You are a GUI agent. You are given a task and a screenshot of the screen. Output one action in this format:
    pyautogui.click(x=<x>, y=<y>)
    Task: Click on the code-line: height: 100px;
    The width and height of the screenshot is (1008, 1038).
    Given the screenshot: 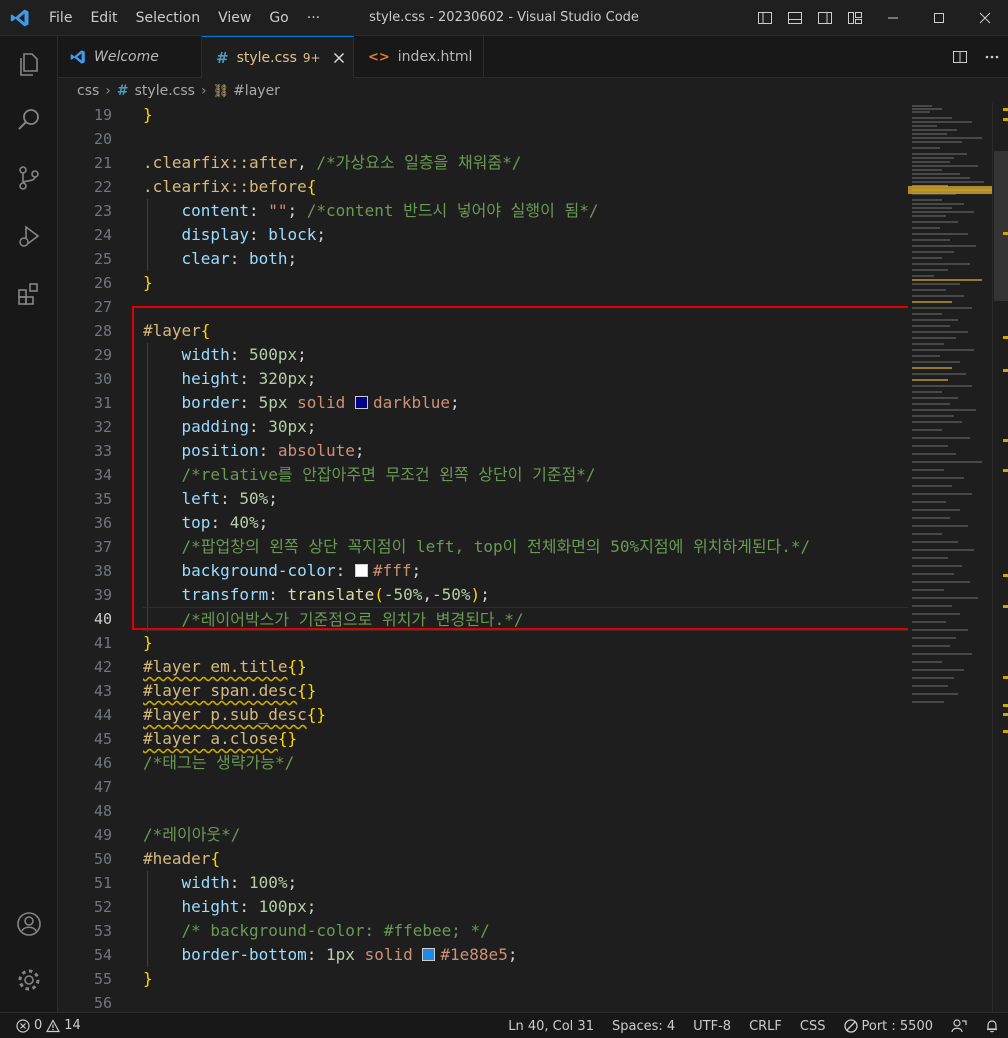 What is the action you would take?
    pyautogui.click(x=525, y=907)
    